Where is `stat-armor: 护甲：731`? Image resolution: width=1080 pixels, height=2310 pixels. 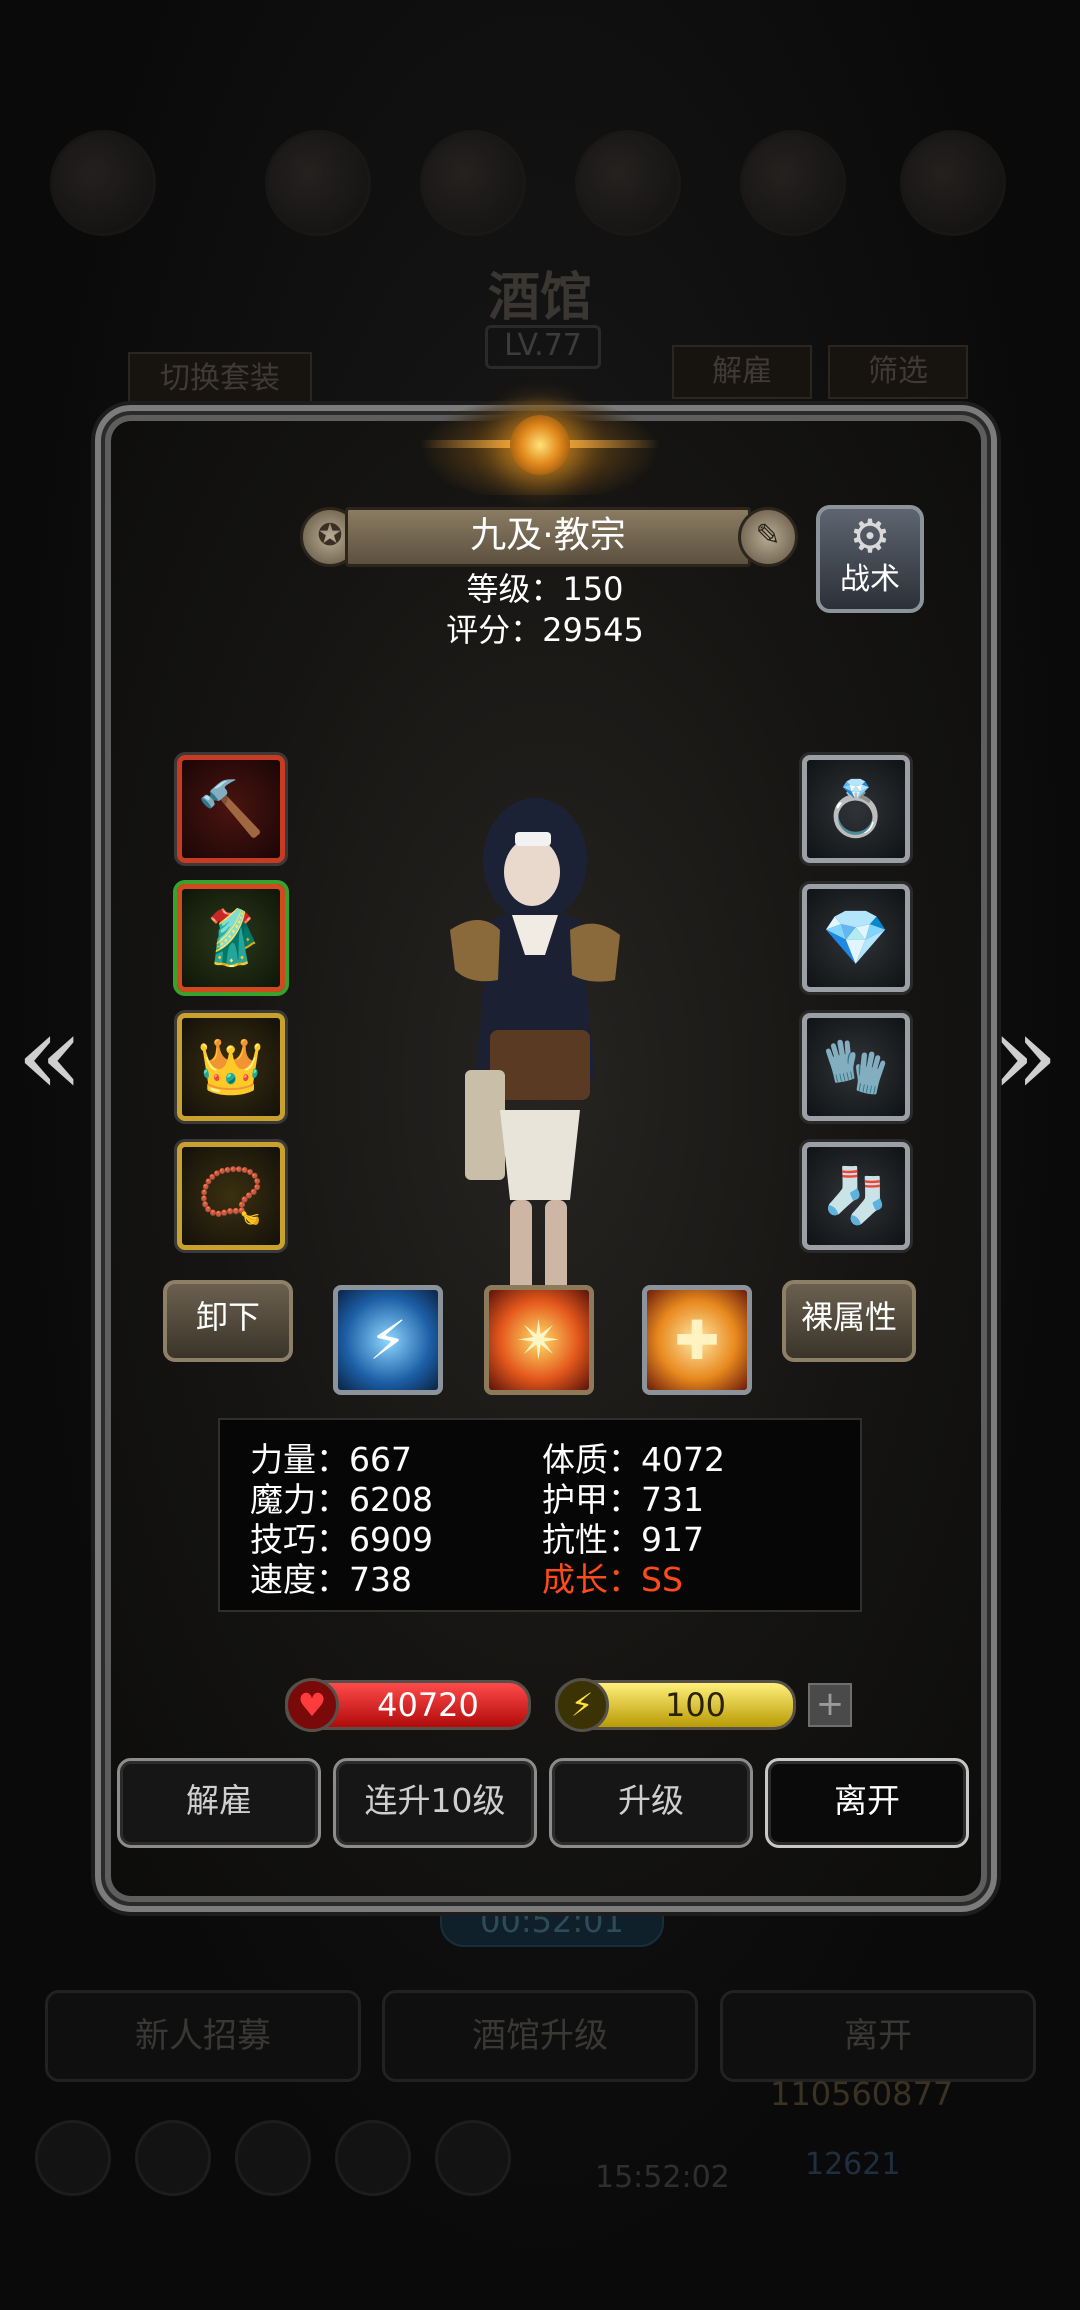 stat-armor: 护甲：731 is located at coordinates (623, 1499).